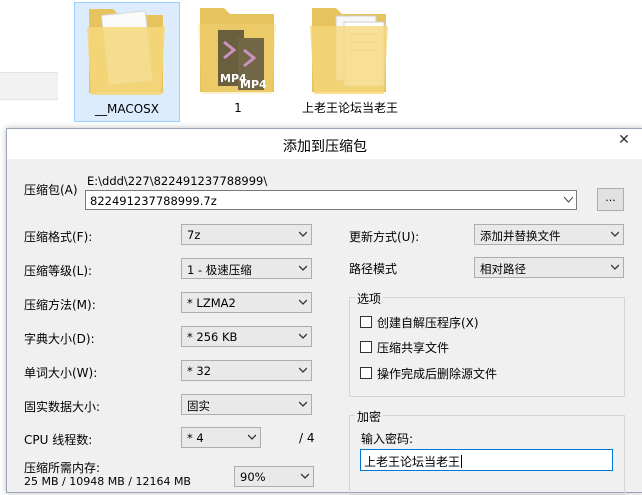 The image size is (642, 495). What do you see at coordinates (199, 371) in the screenshot?
I see `word-value: * 32` at bounding box center [199, 371].